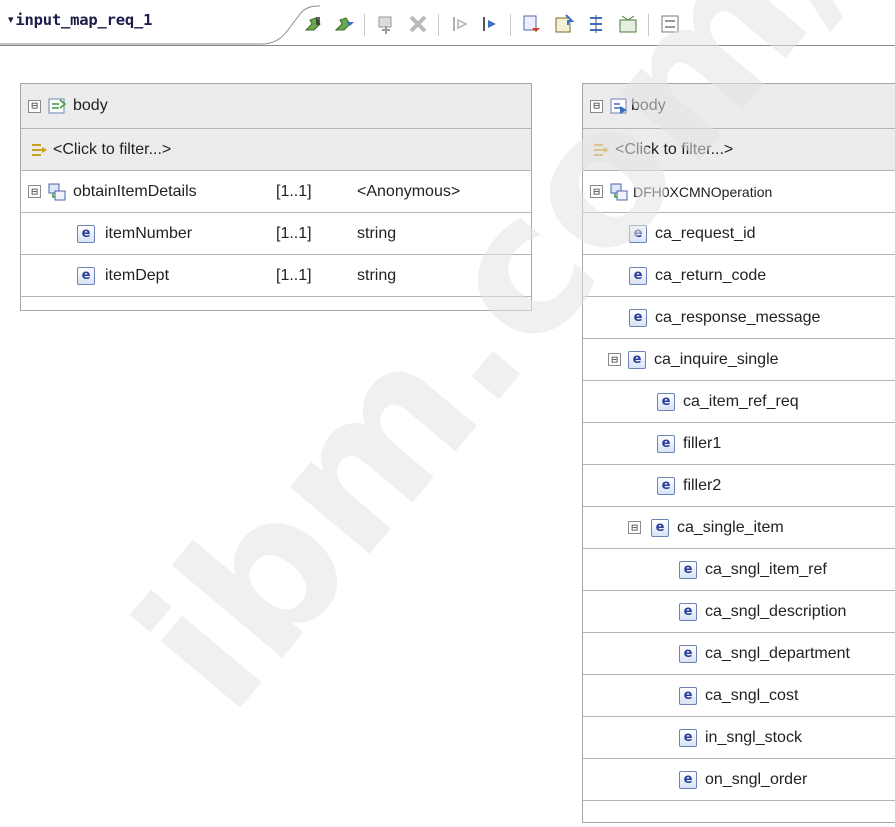 This screenshot has width=895, height=827. I want to click on tree-node-name: filler2, so click(702, 485).